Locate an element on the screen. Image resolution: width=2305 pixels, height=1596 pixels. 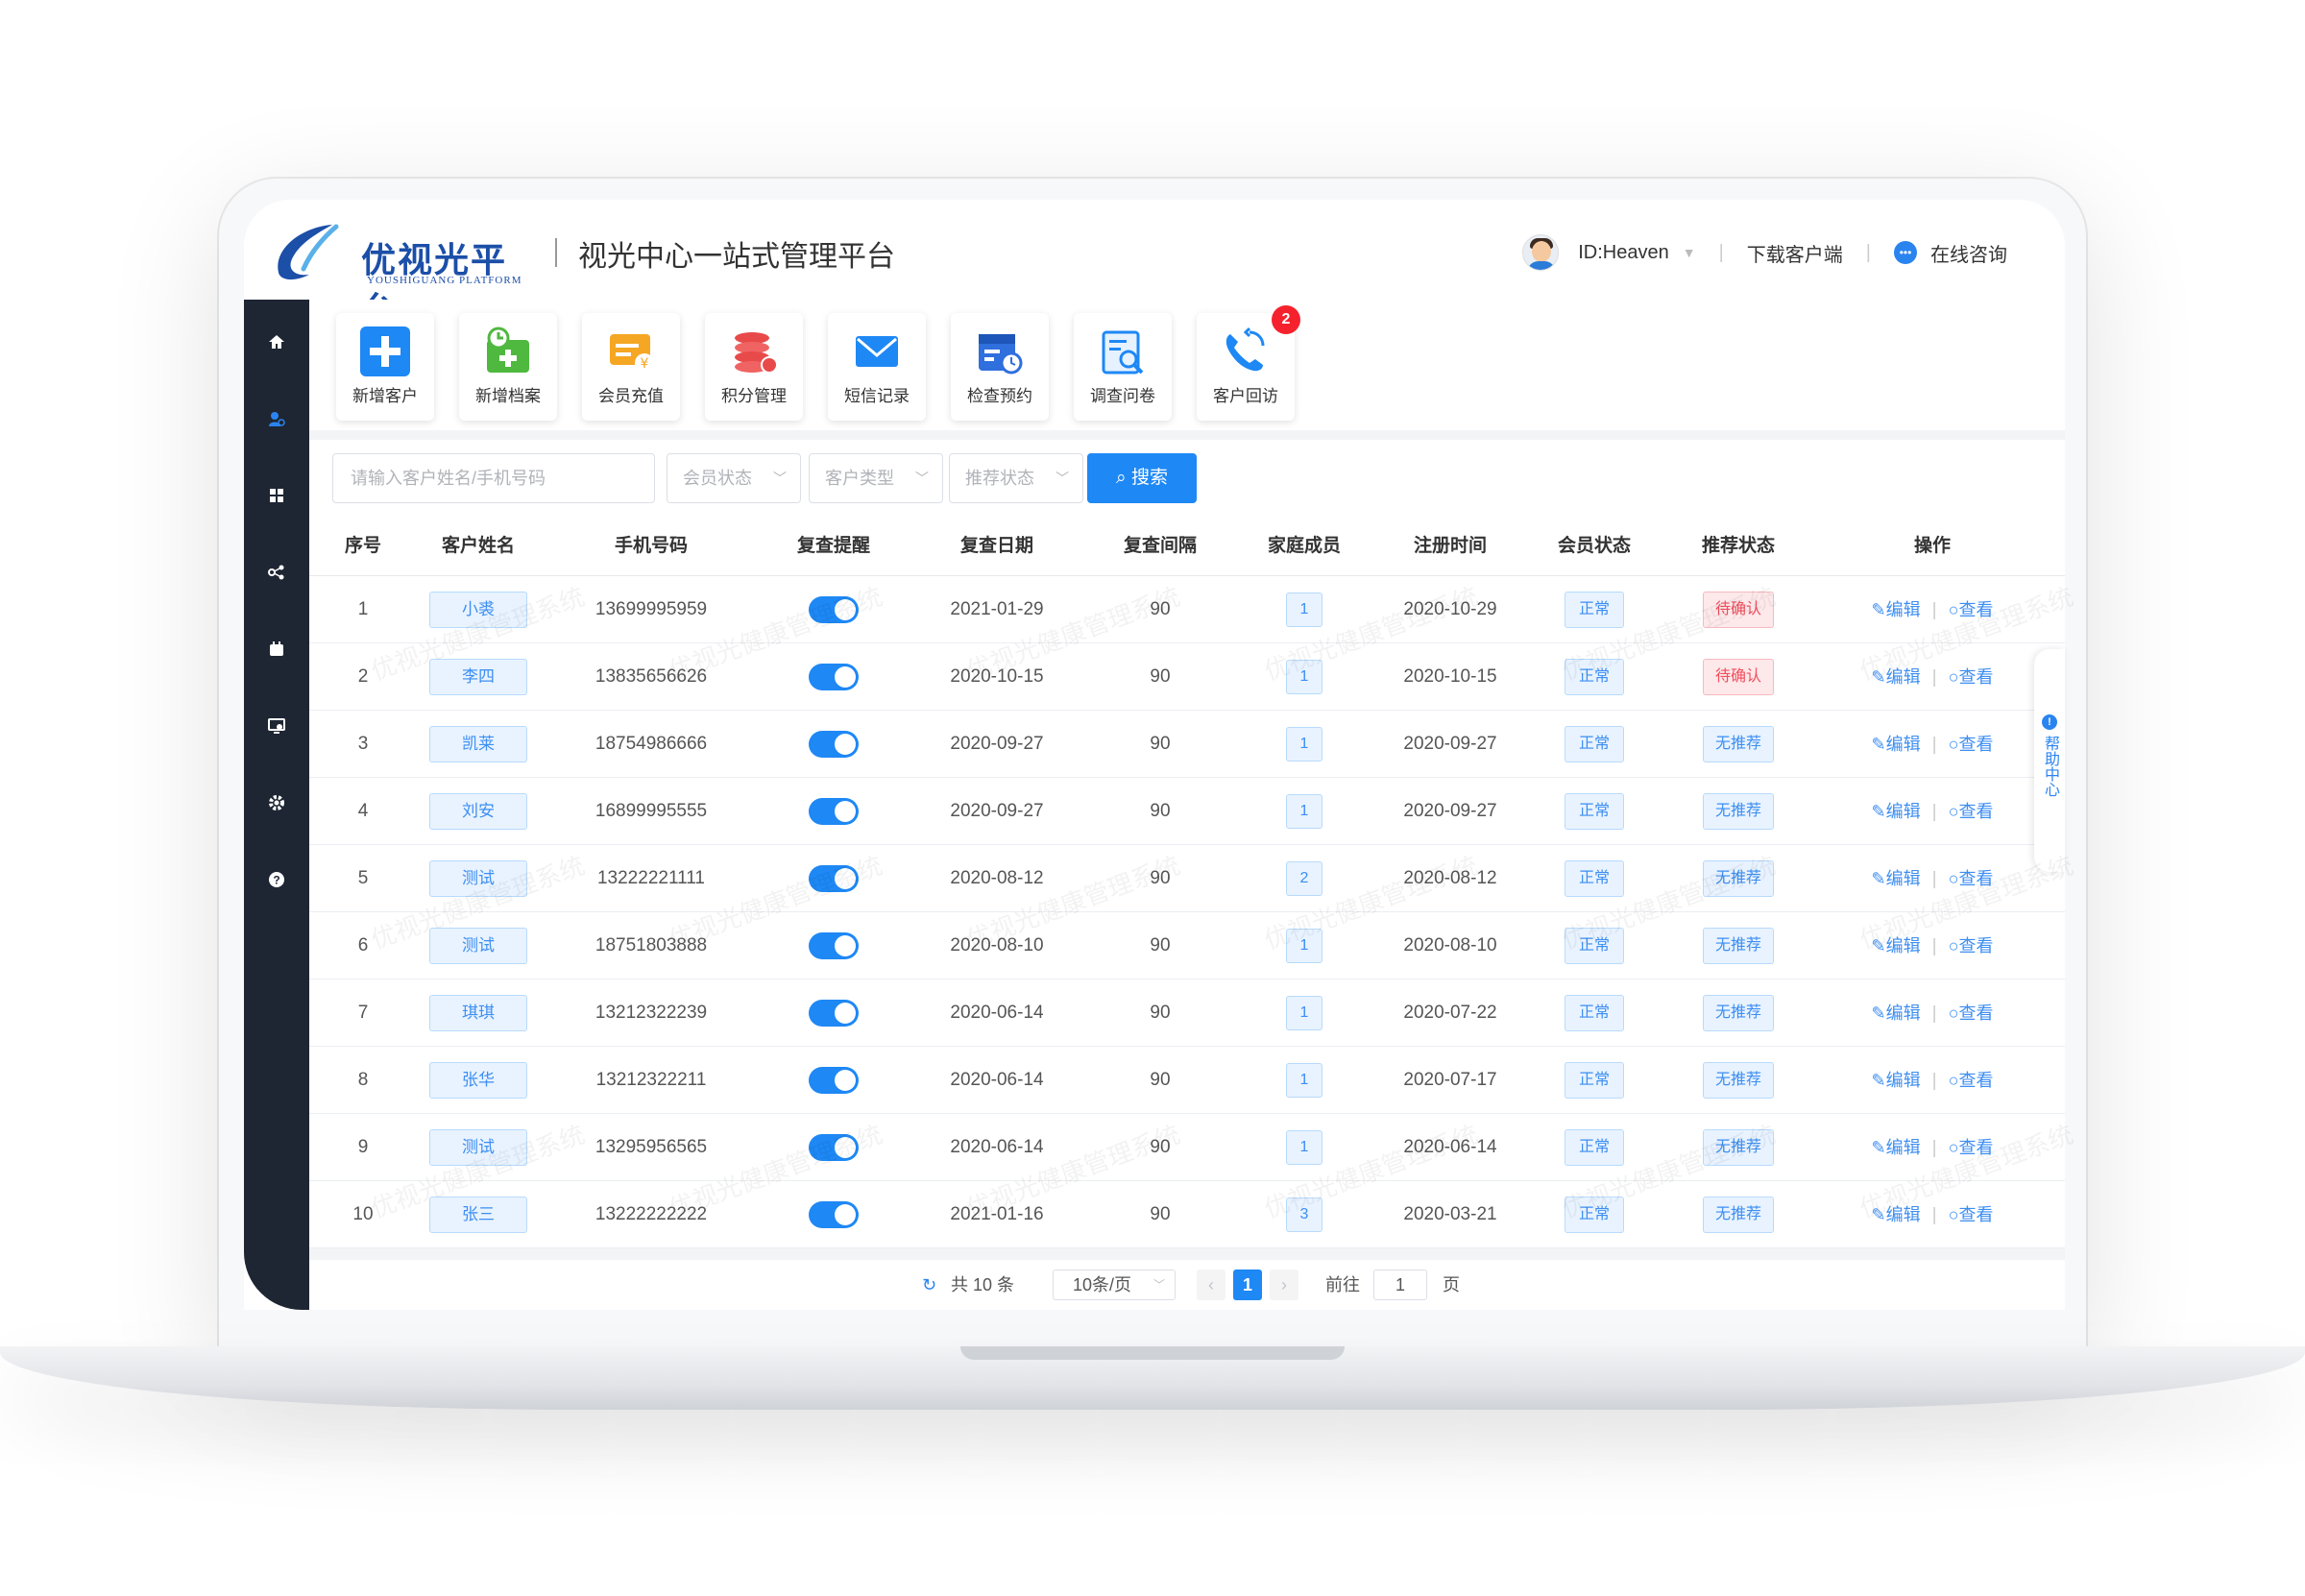
customer-name: 凯莱 is located at coordinates (478, 743).